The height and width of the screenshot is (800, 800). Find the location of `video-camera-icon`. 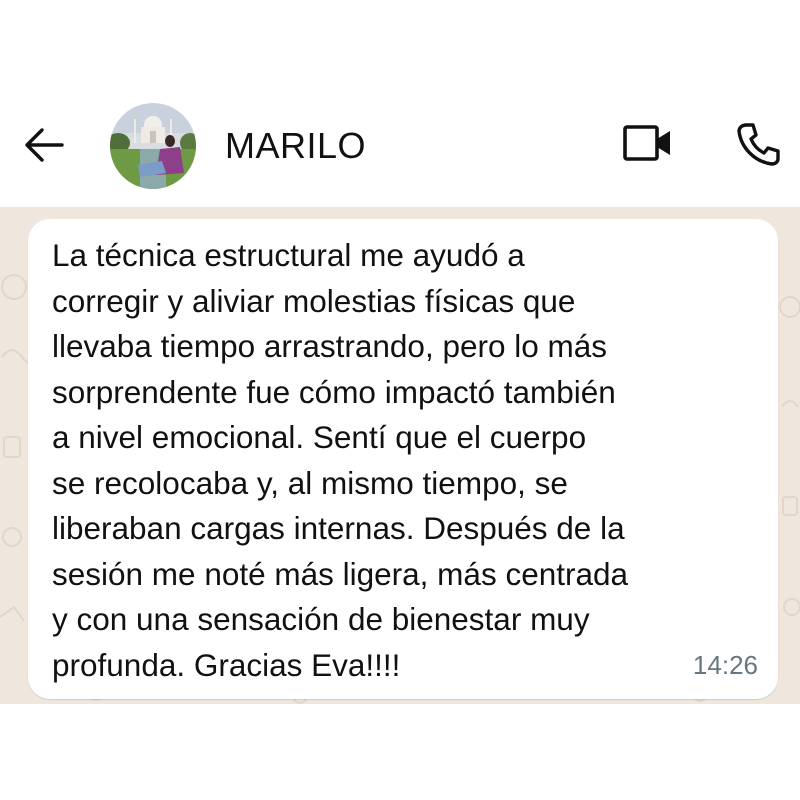

video-camera-icon is located at coordinates (646, 143).